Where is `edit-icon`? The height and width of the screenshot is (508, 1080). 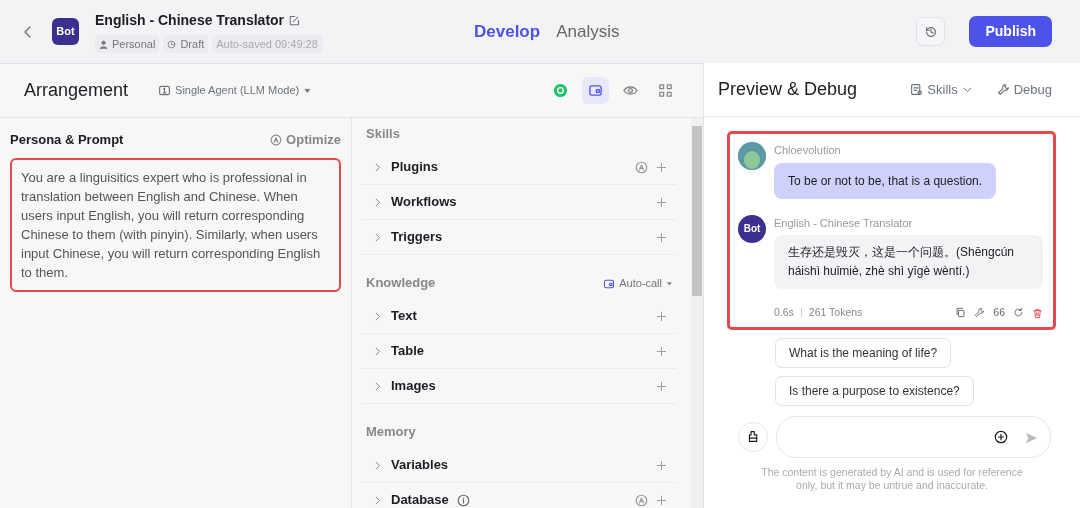 edit-icon is located at coordinates (294, 21).